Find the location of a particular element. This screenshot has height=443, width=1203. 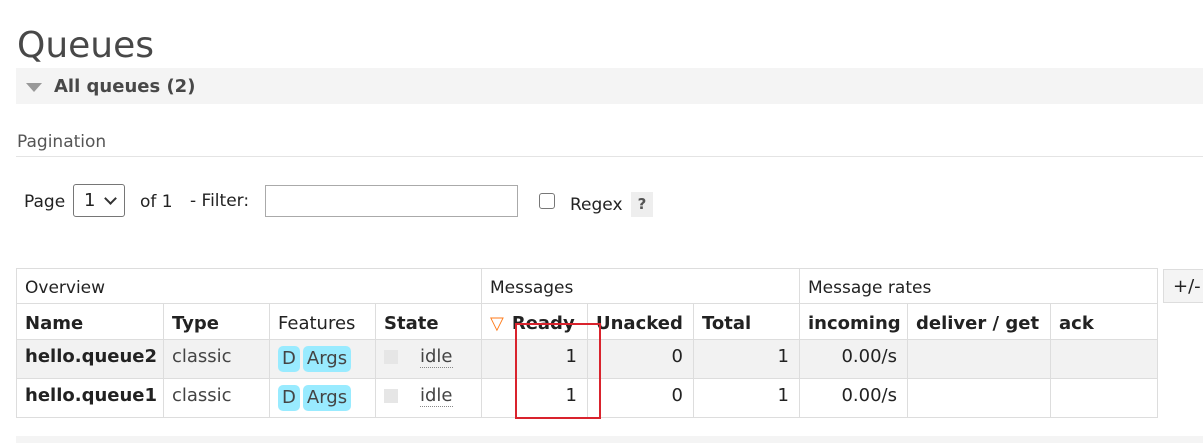

group-messages: Messages is located at coordinates (641, 286).